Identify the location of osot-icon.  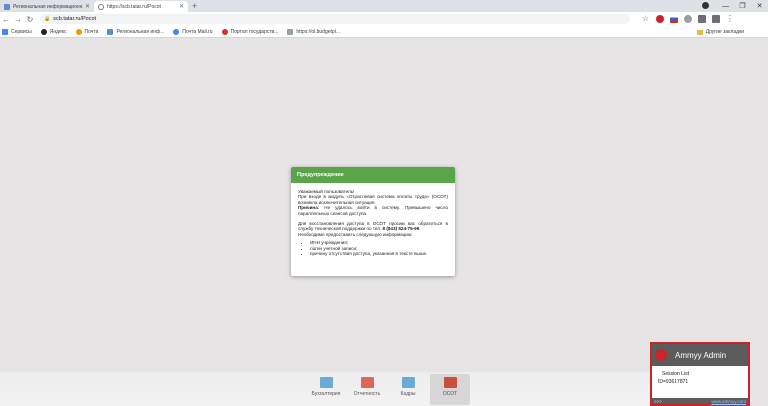
(450, 382).